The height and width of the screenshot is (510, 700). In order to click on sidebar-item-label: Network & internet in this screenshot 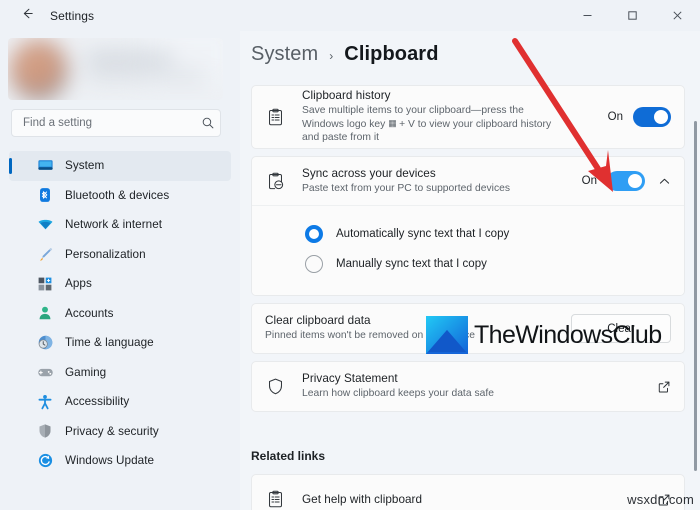, I will do `click(114, 225)`.